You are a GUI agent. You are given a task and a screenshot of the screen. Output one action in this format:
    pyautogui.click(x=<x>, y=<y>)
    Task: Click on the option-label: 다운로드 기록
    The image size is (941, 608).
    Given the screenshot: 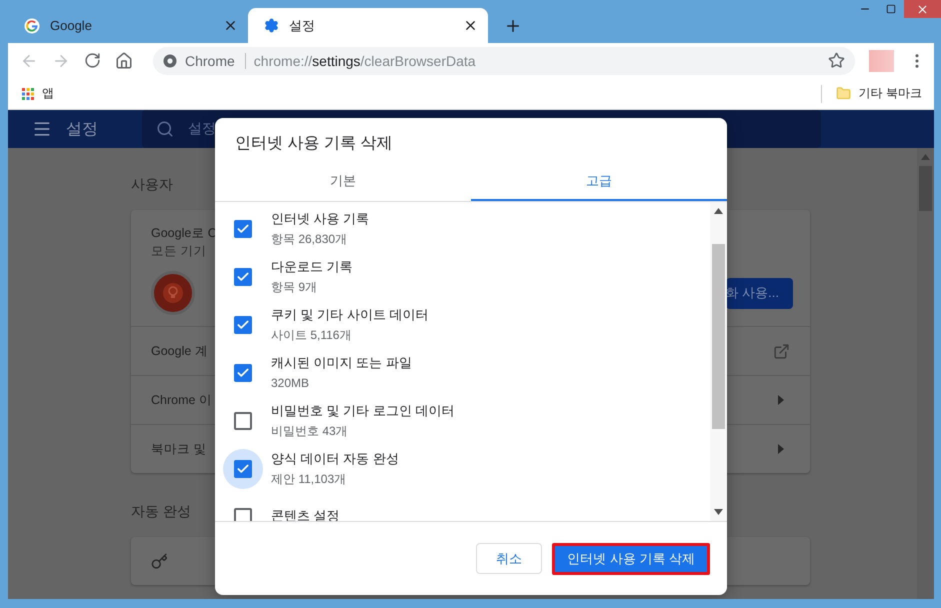 What is the action you would take?
    pyautogui.click(x=312, y=266)
    